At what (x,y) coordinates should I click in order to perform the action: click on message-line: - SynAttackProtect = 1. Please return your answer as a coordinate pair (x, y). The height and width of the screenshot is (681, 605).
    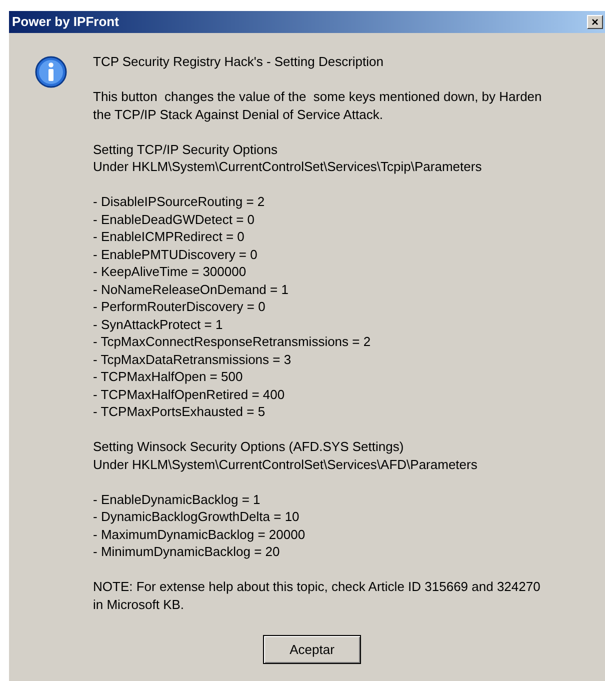
    Looking at the image, I should click on (158, 324).